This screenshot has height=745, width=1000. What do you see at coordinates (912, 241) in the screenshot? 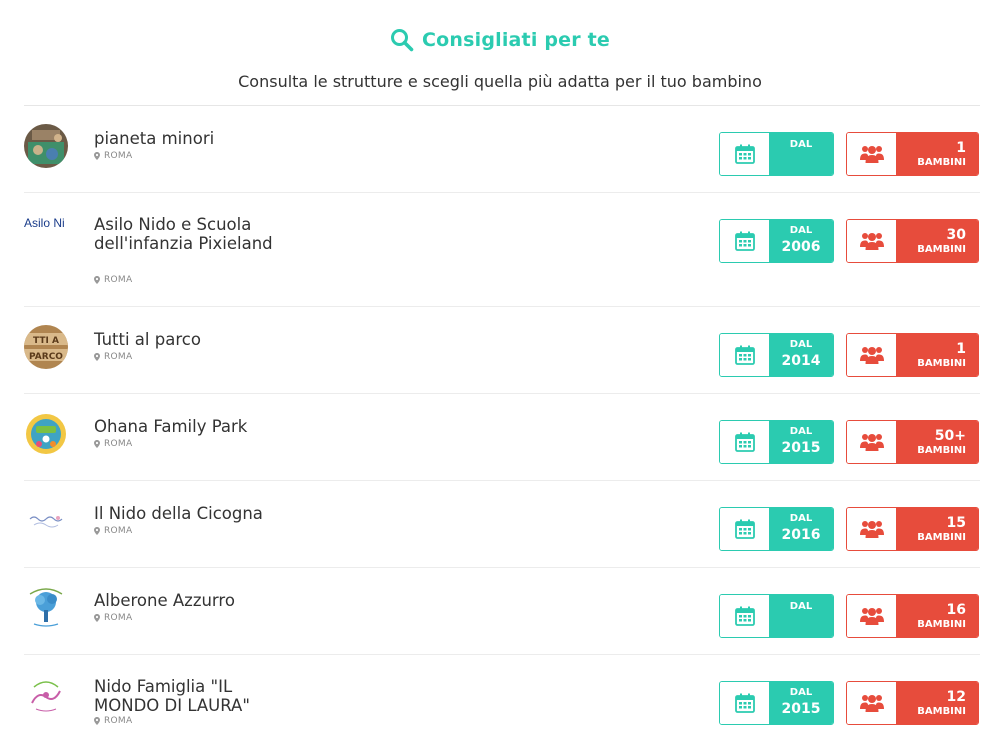
I see `kids-badge: 30 BAMBINI` at bounding box center [912, 241].